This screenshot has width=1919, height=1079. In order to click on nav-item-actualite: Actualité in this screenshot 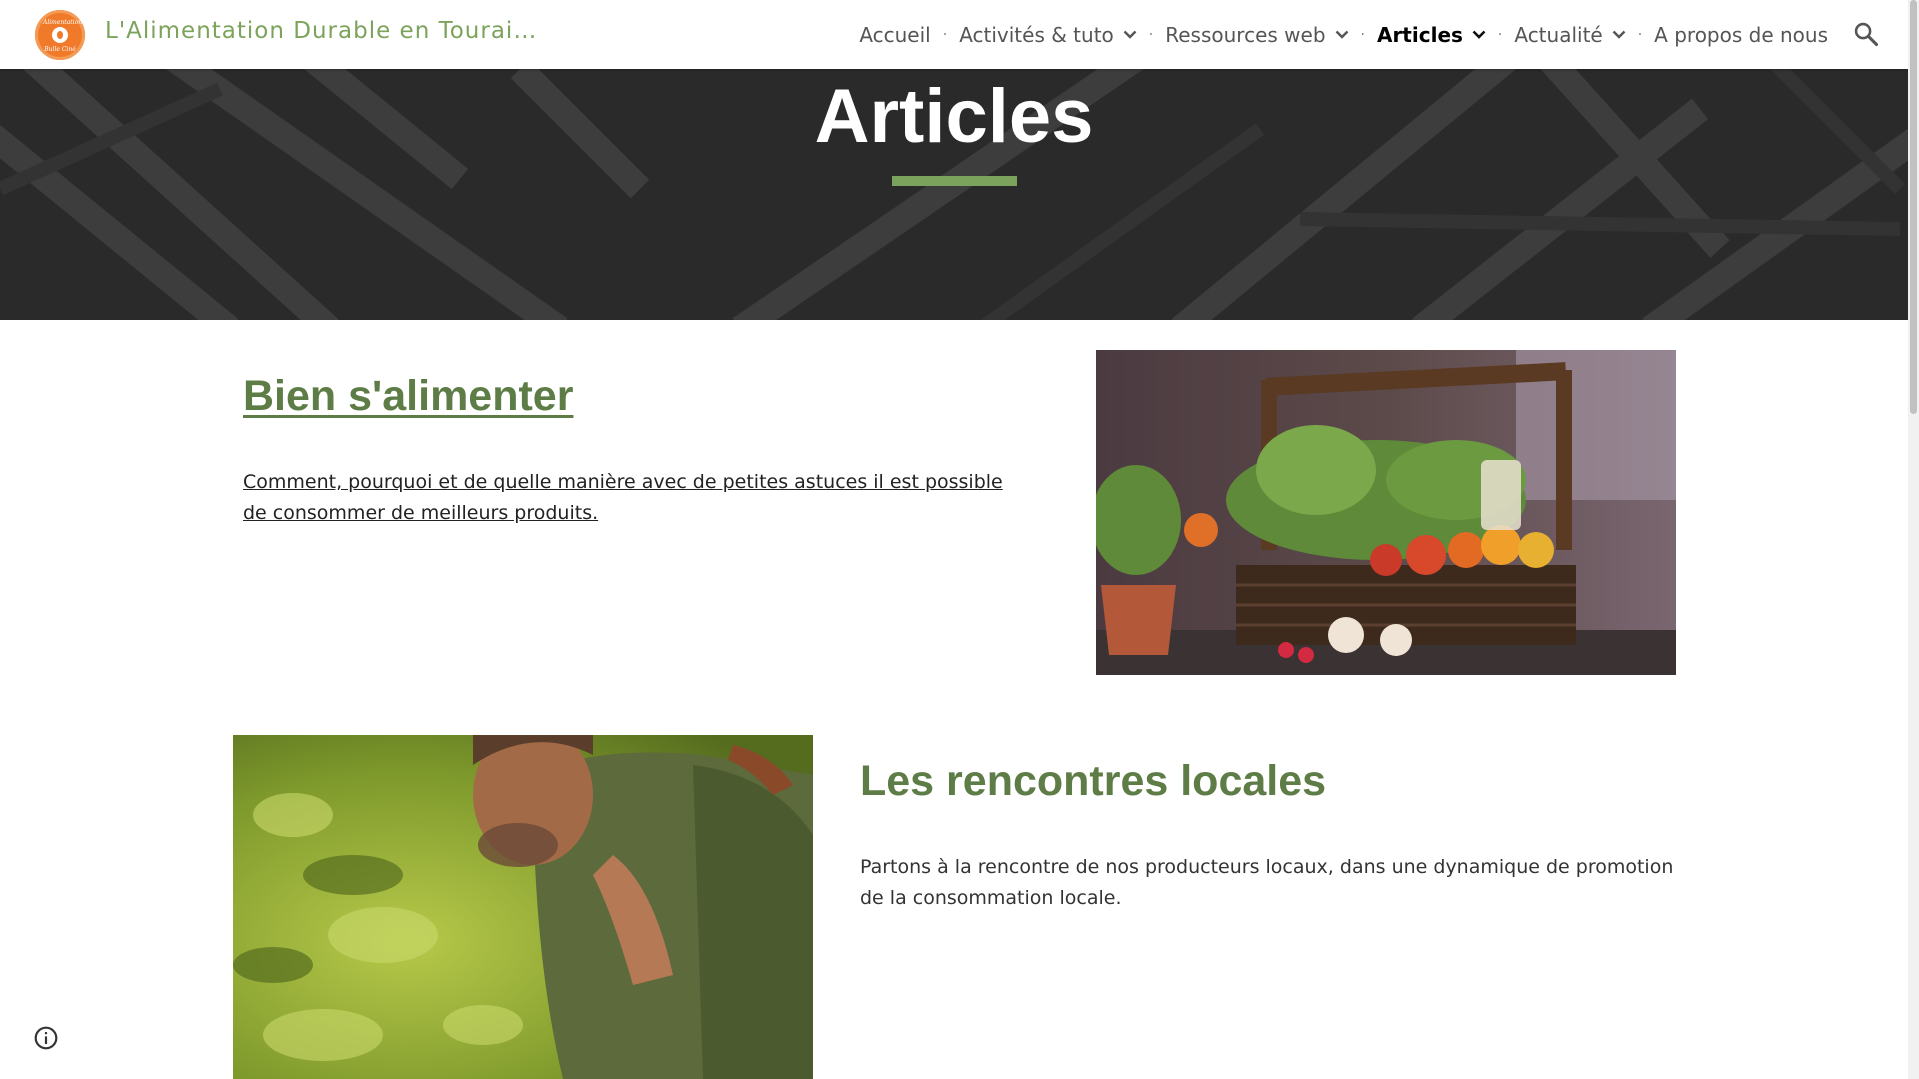, I will do `click(1570, 34)`.